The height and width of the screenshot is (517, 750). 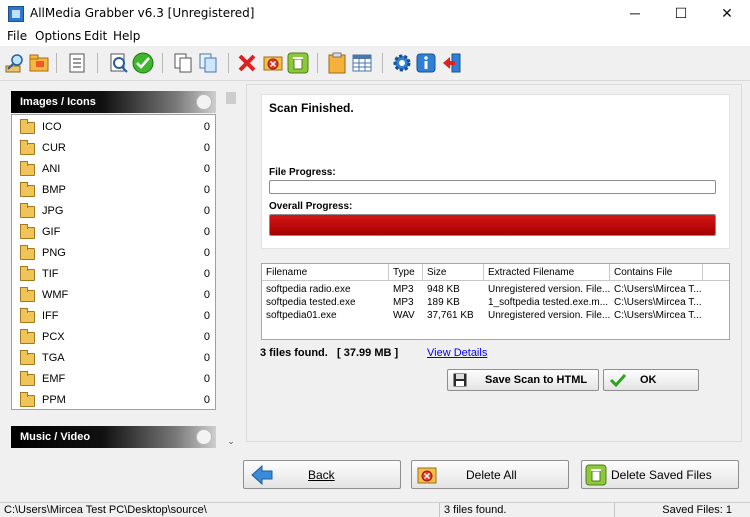 What do you see at coordinates (54, 190) in the screenshot?
I see `category-label: BMP` at bounding box center [54, 190].